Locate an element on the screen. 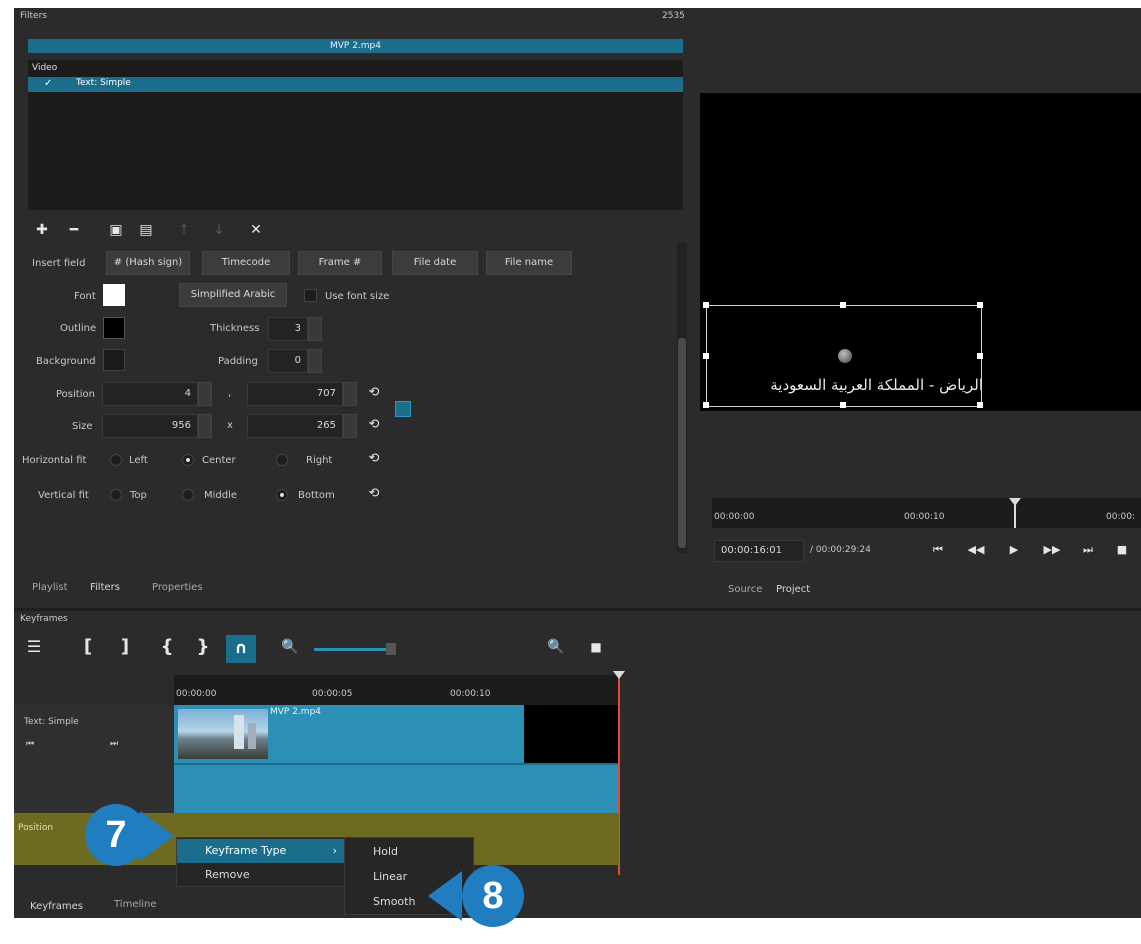  paste-filter-icon: ▤ is located at coordinates (146, 230).